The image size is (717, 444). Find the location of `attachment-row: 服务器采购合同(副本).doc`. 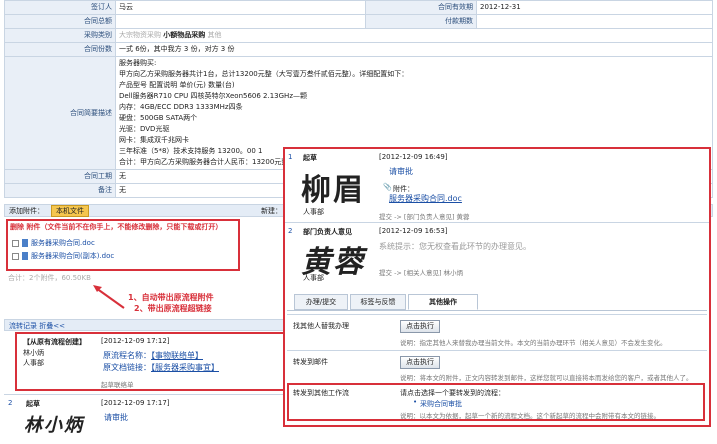

attachment-row: 服务器采购合同(副本).doc is located at coordinates (123, 256).